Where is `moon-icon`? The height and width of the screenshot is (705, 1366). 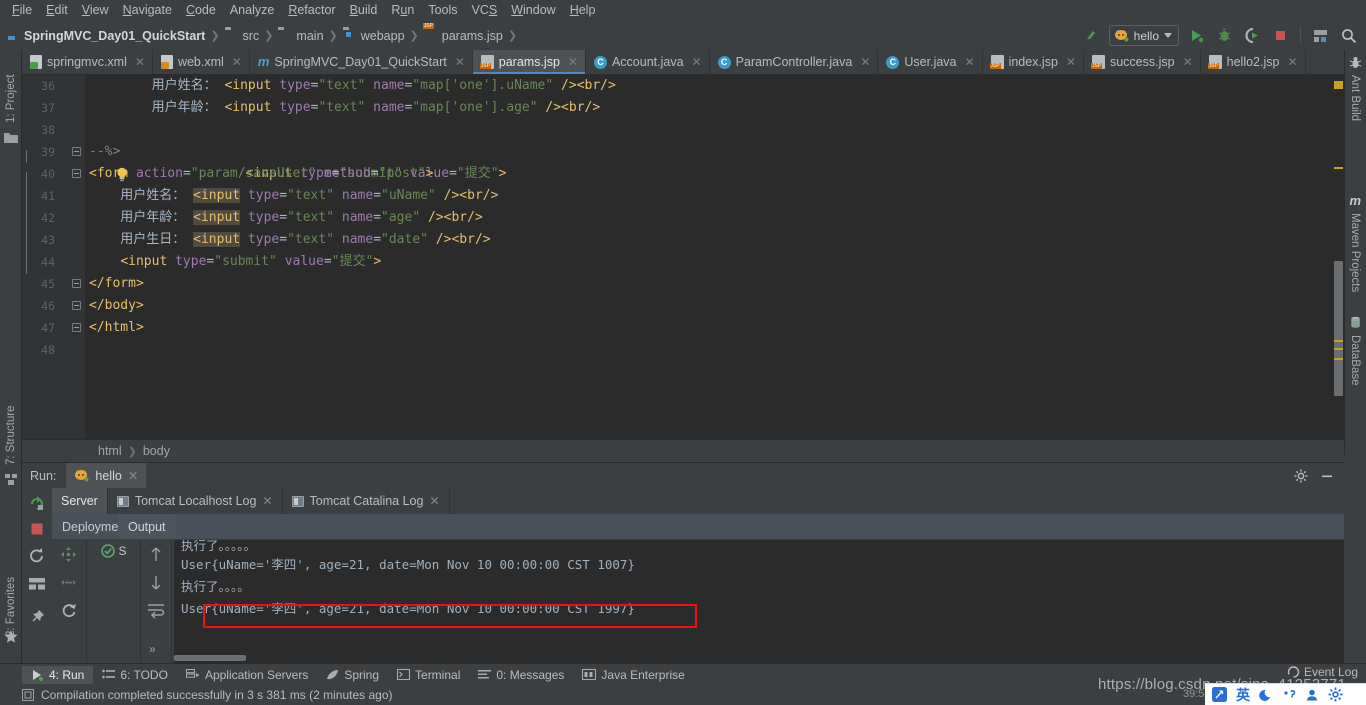
moon-icon is located at coordinates (1266, 695).